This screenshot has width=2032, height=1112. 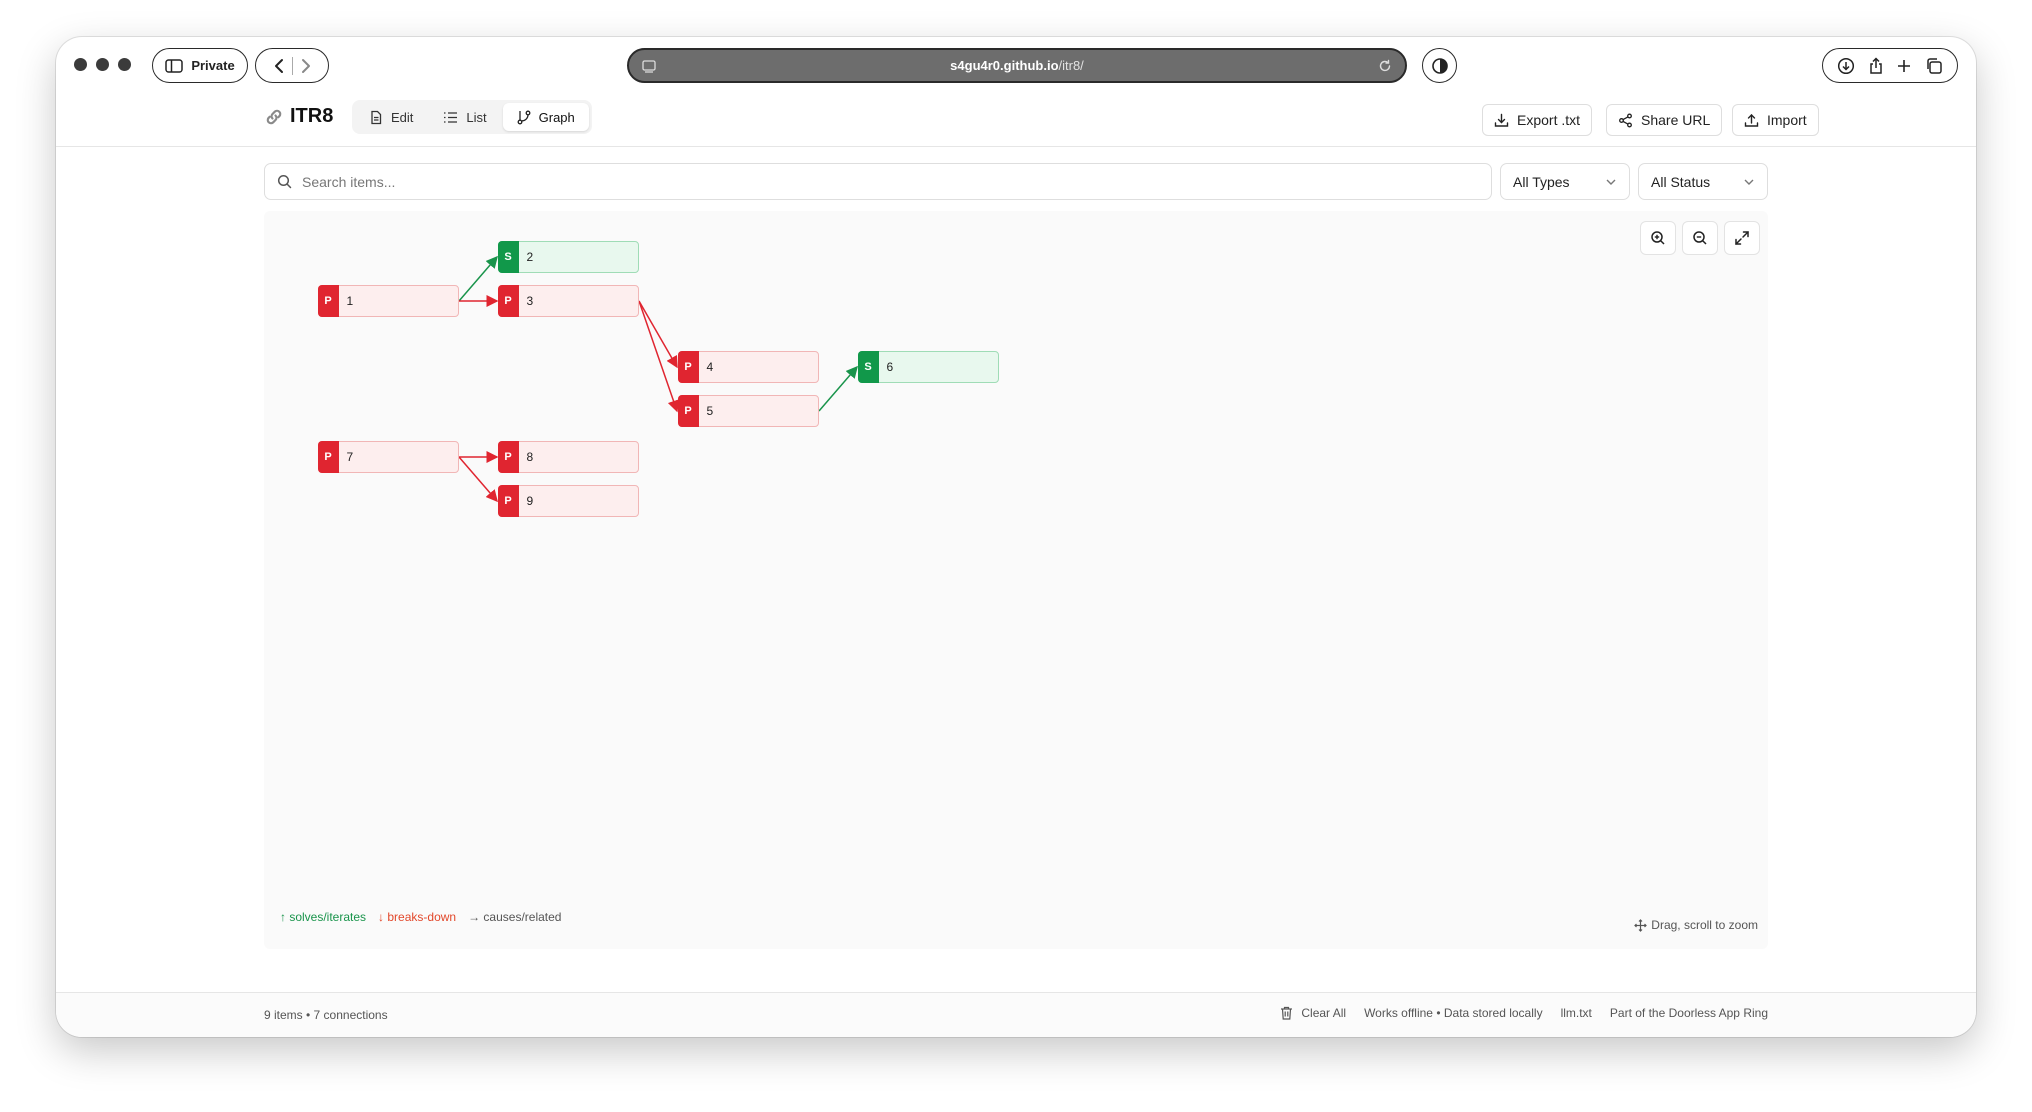 What do you see at coordinates (306, 66) in the screenshot?
I see `forward-arrow-icon` at bounding box center [306, 66].